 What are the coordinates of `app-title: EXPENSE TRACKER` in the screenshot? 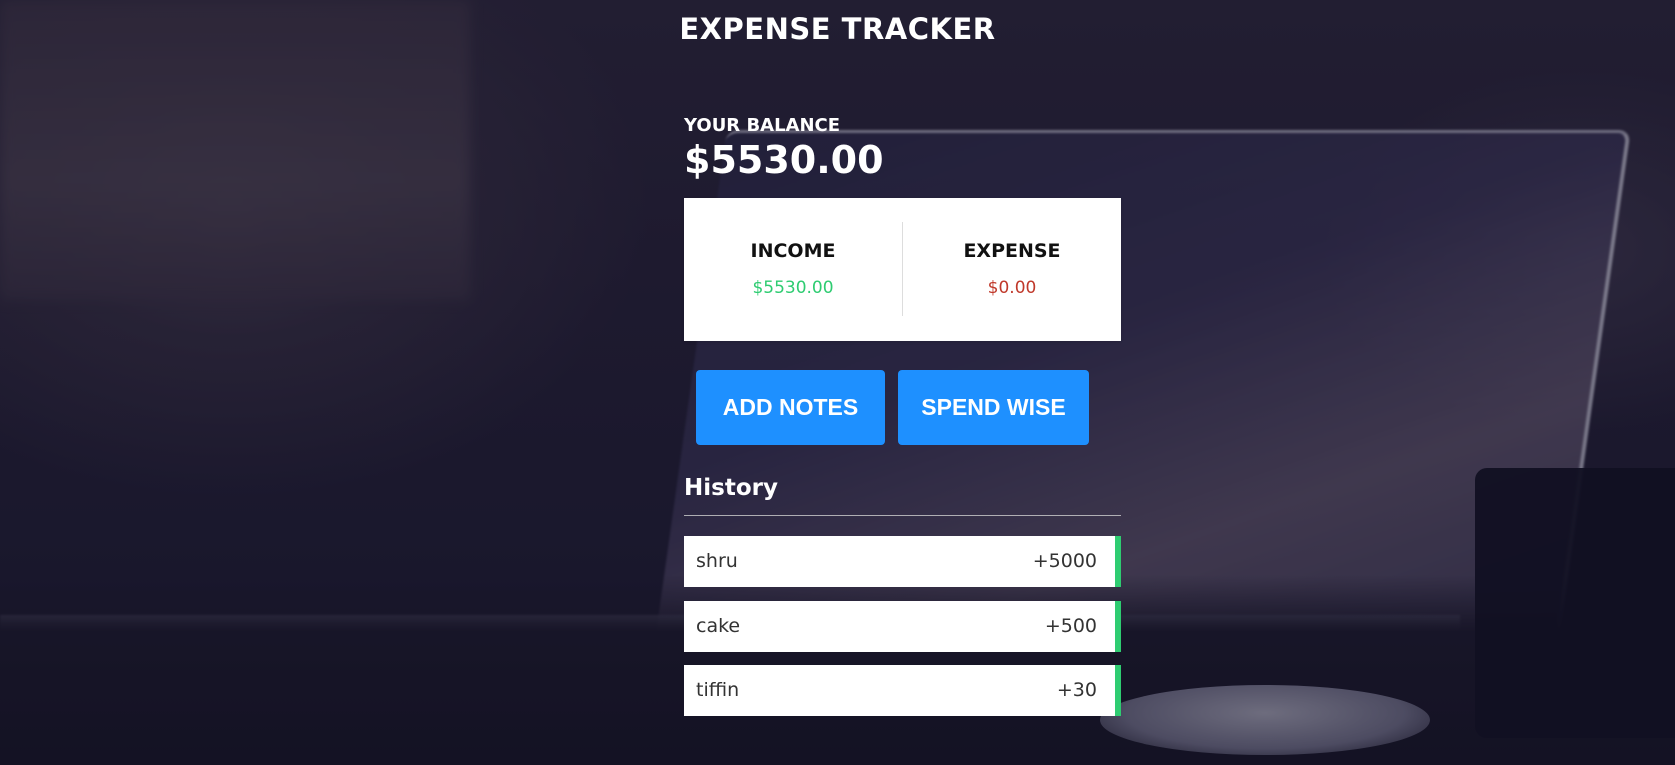 It's located at (837, 29).